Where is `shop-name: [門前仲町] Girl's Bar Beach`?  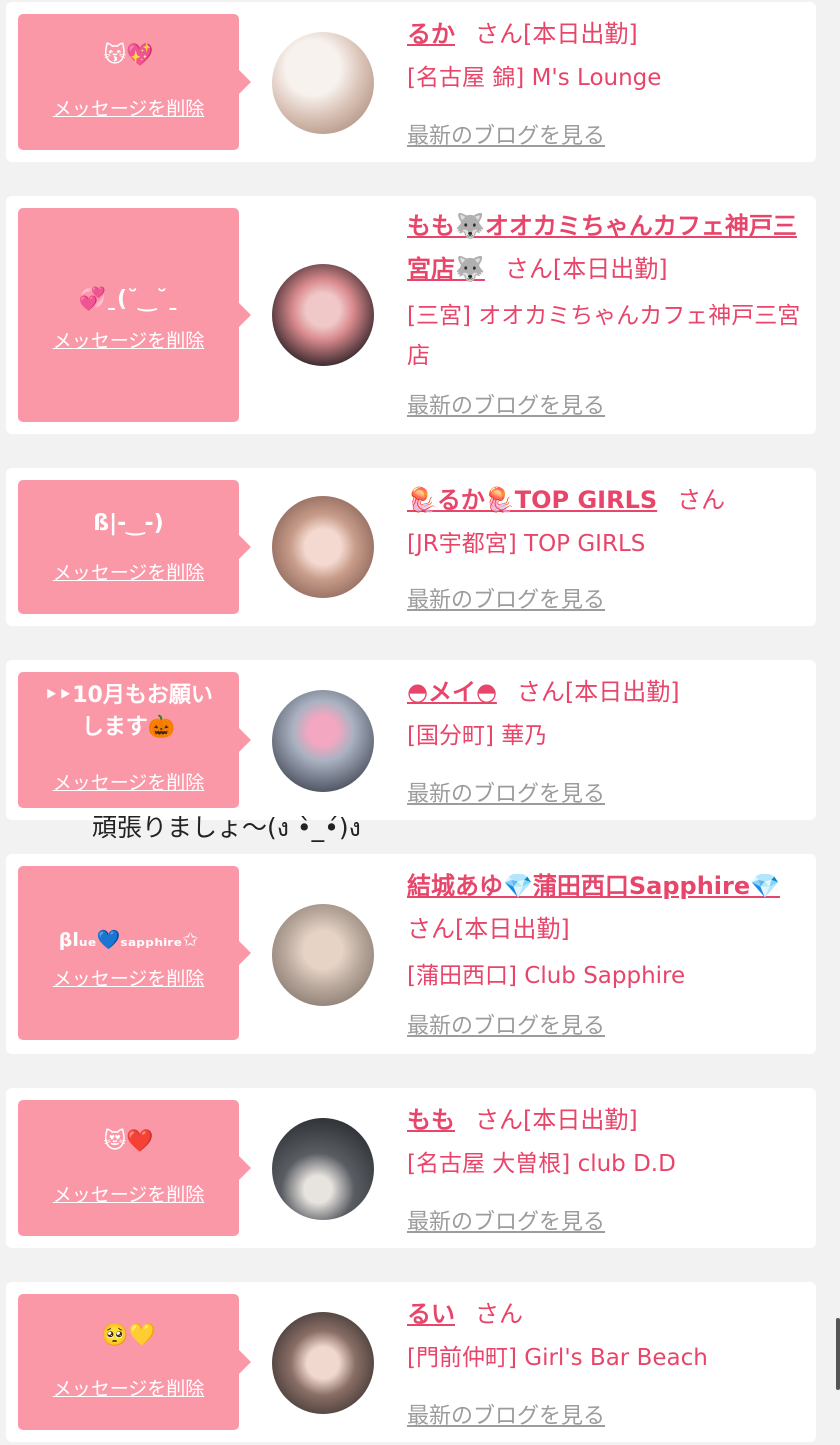
shop-name: [門前仲町] Girl's Bar Beach is located at coordinates (557, 1358).